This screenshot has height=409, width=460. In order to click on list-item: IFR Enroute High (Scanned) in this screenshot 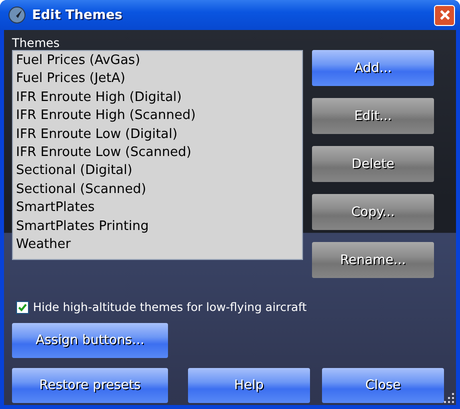, I will do `click(158, 116)`.